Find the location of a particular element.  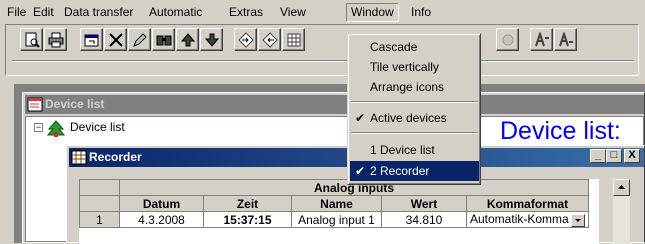

cell-kommaformat-combo: Automatik-Komma is located at coordinates (527, 219).